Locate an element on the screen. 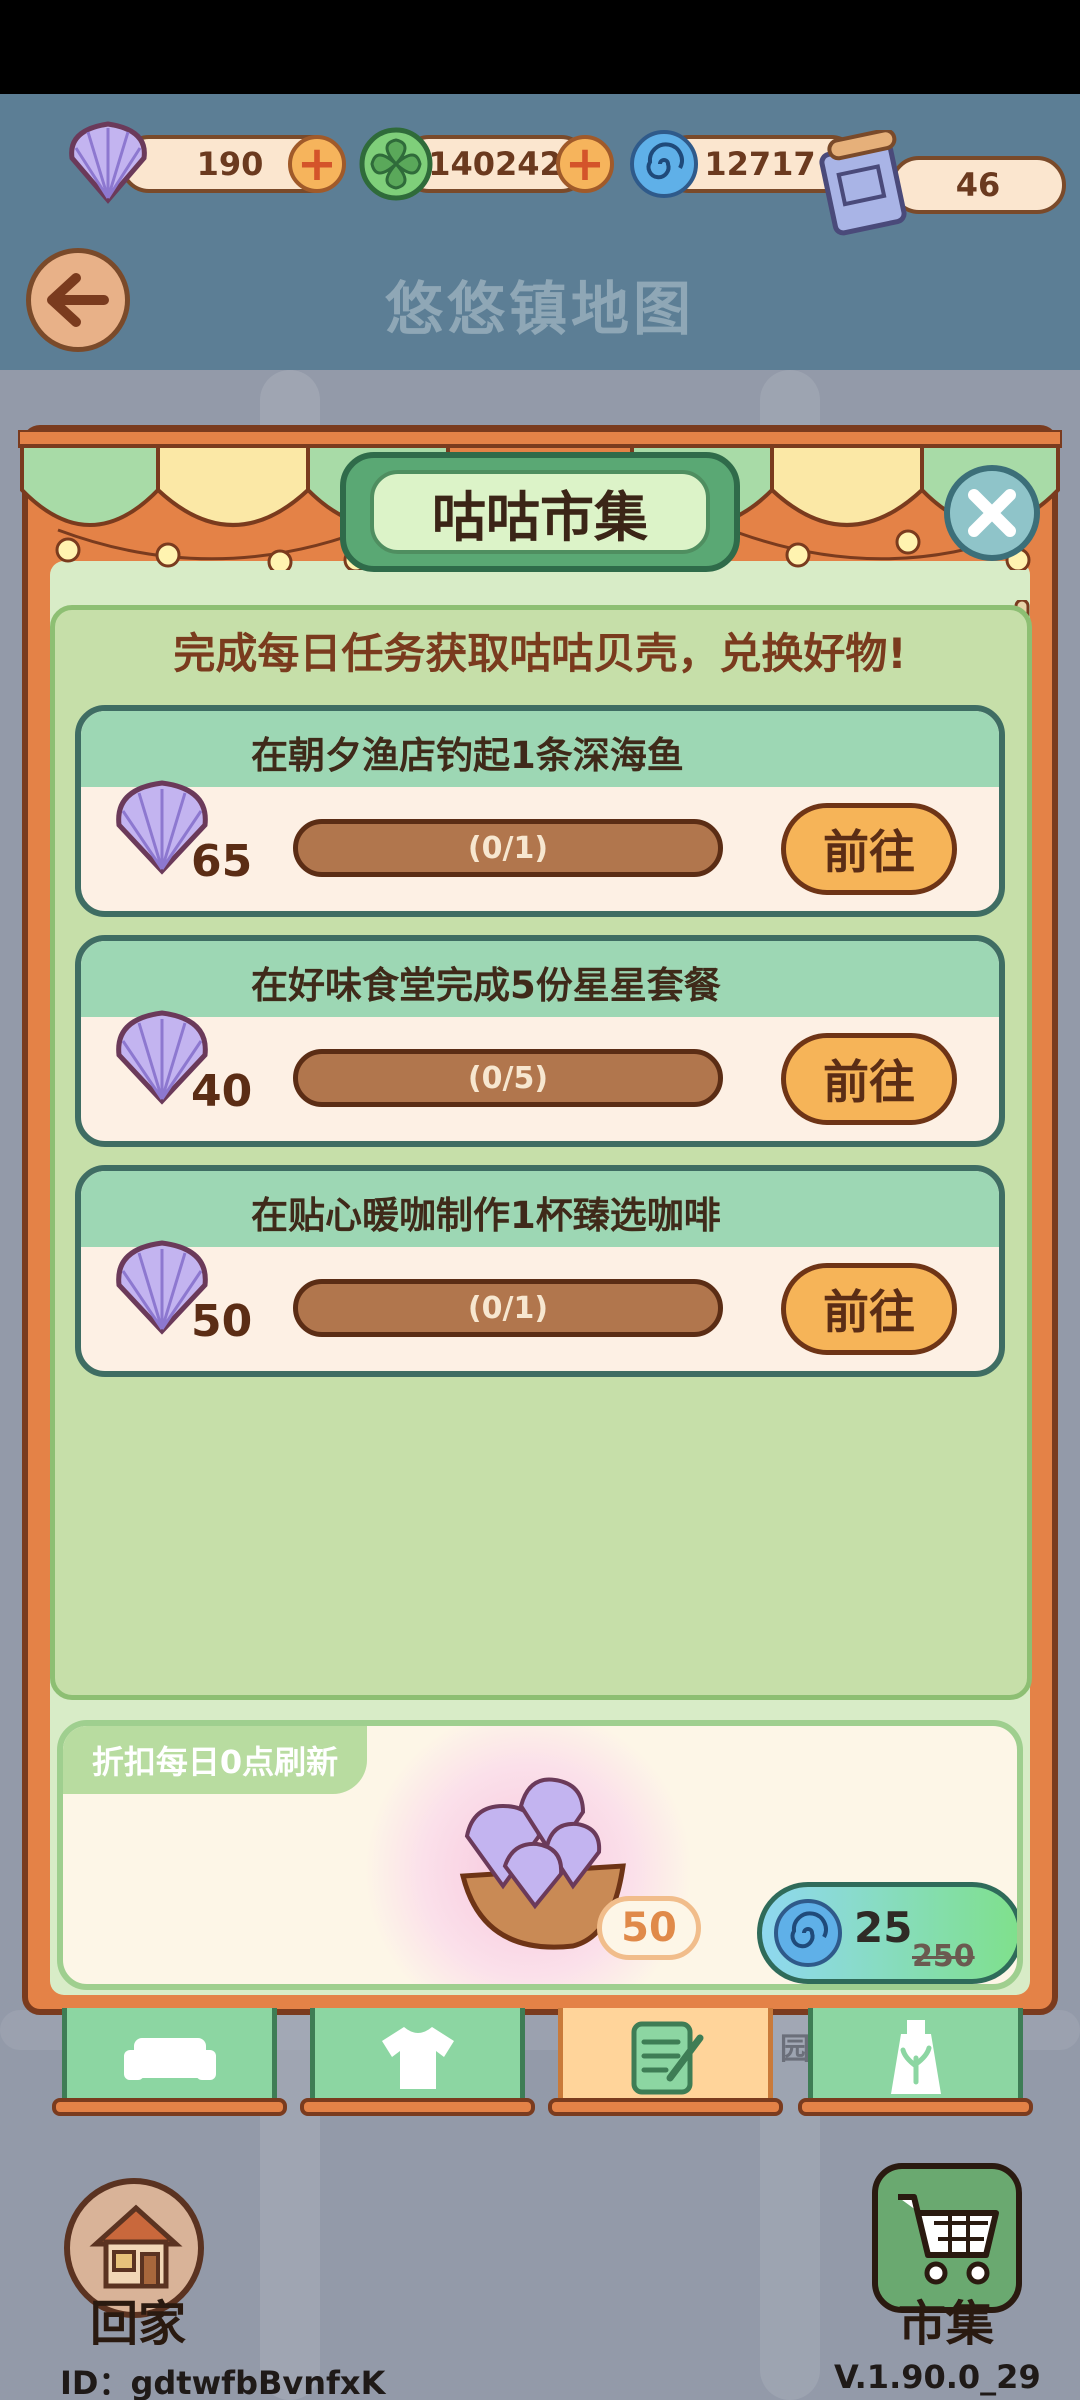 The image size is (1080, 2400). task-card: 在贴心暖咖制作1杯臻选咖啡 50 (0/1) 前往 is located at coordinates (540, 1271).